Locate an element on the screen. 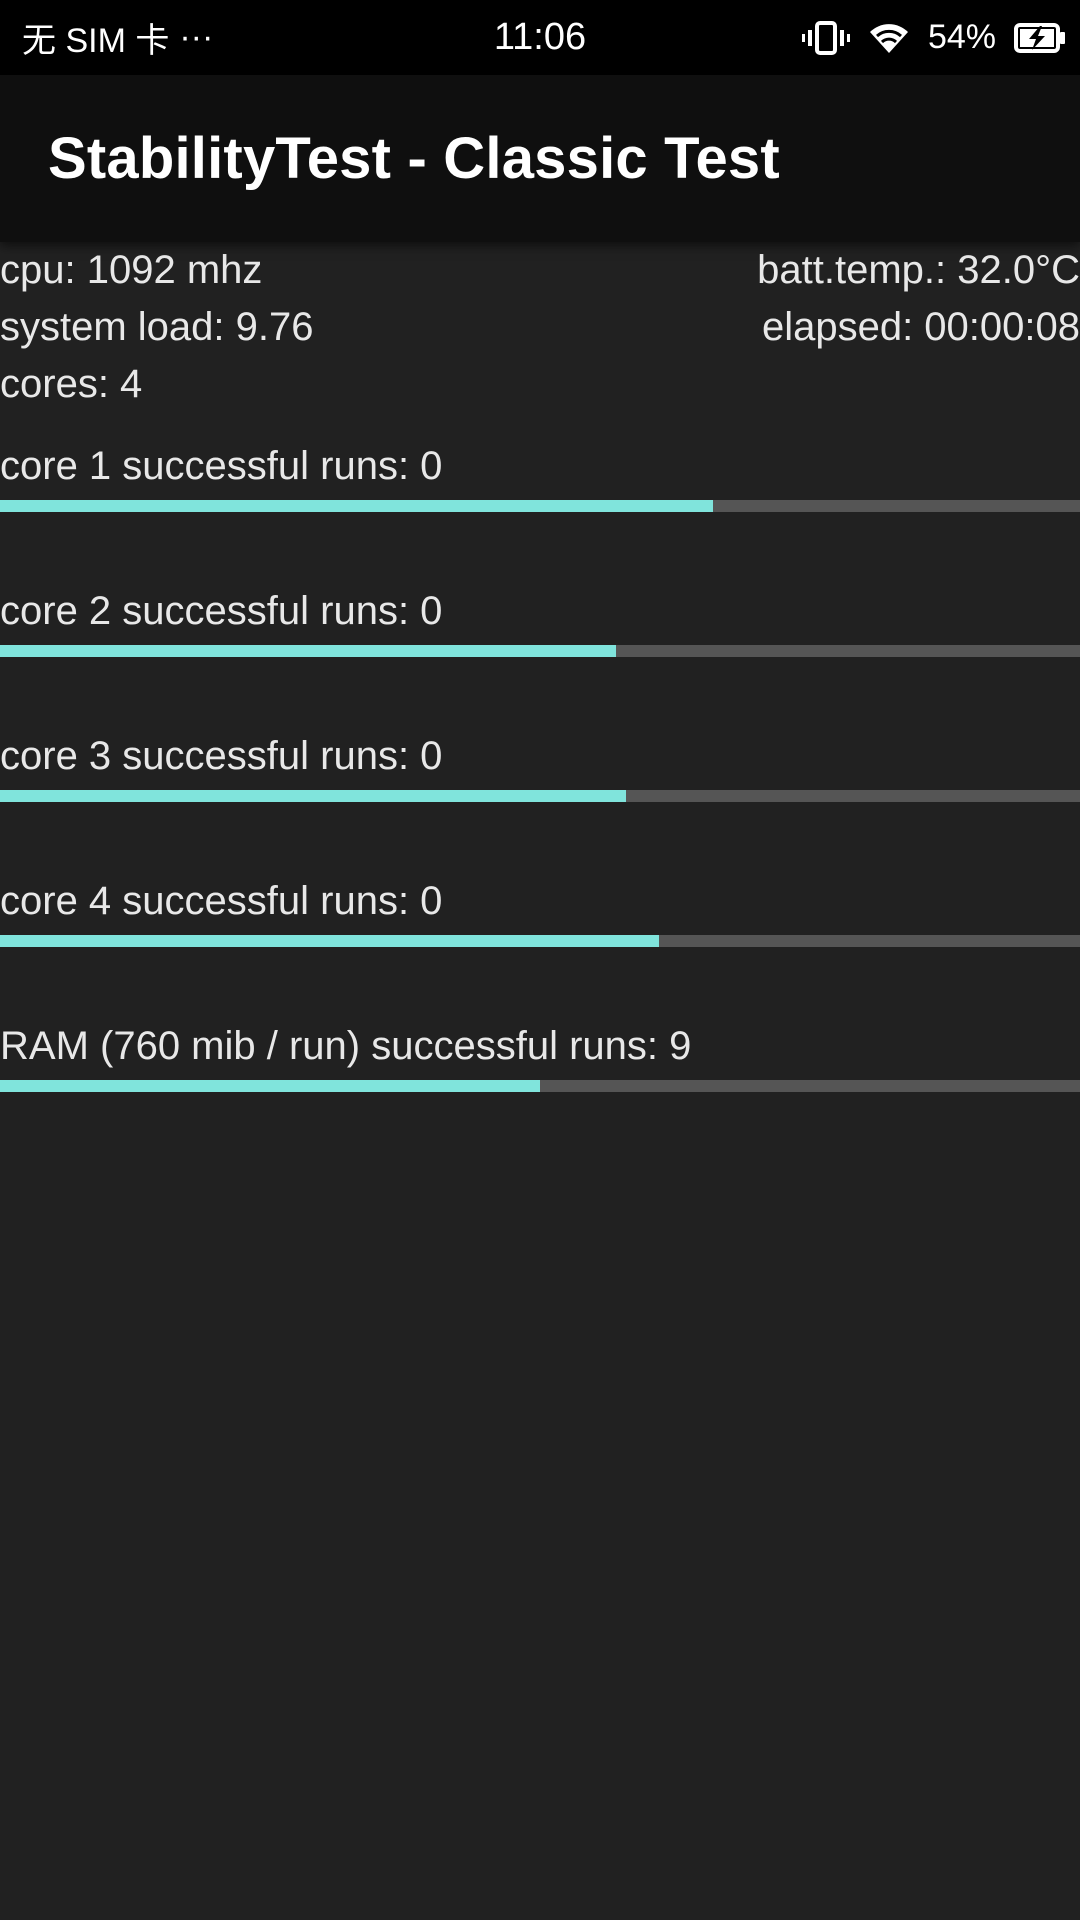  test-ram: RAM (760 mib / run) successful runs: 9 is located at coordinates (540, 1065).